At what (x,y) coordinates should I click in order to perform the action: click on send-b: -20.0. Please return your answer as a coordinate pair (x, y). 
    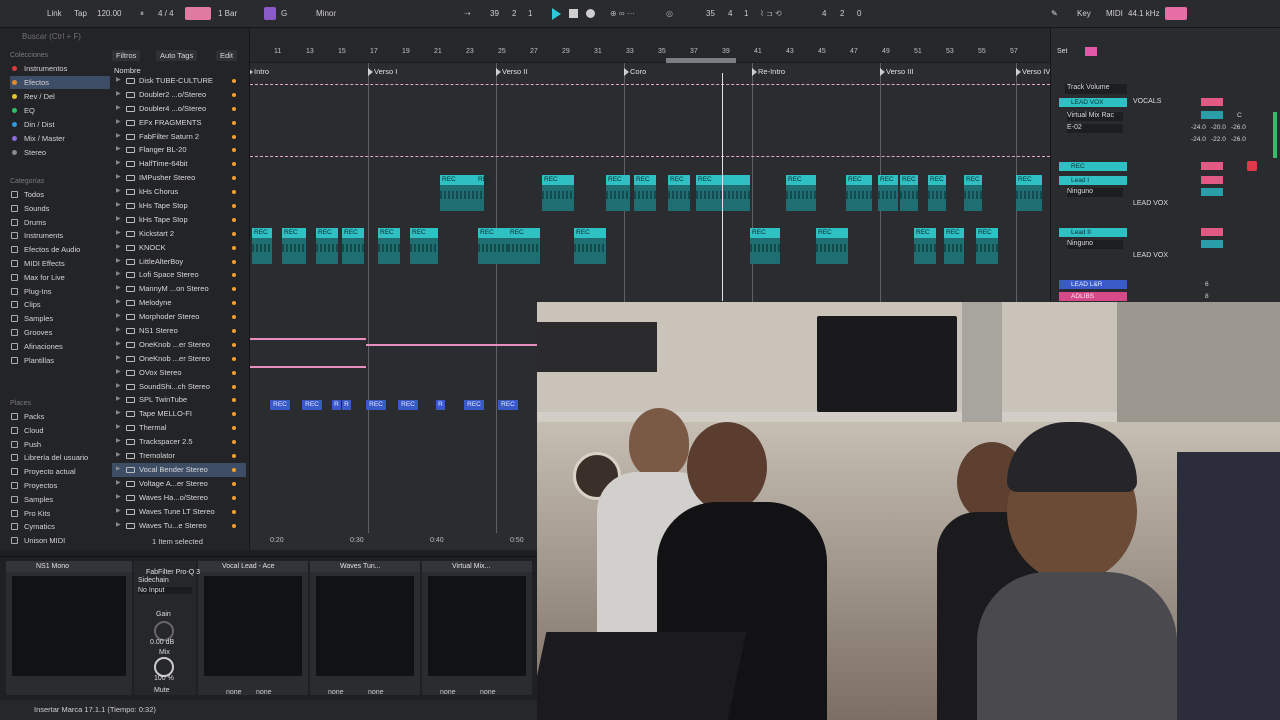
    Looking at the image, I should click on (1218, 127).